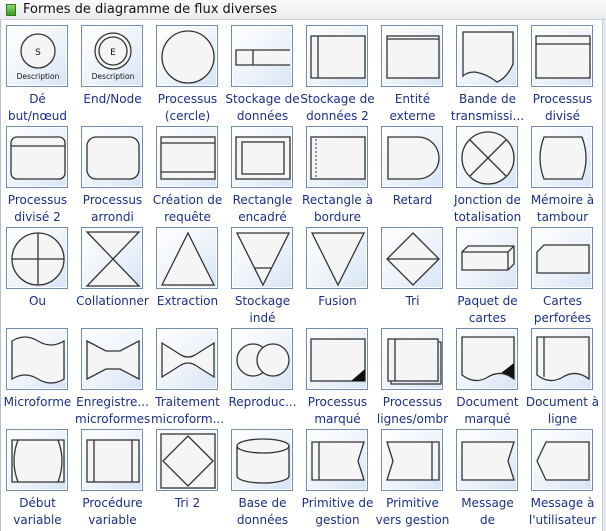 The width and height of the screenshot is (606, 531). I want to click on shape-item-data-store-2: Stockage de données 2, so click(340, 75).